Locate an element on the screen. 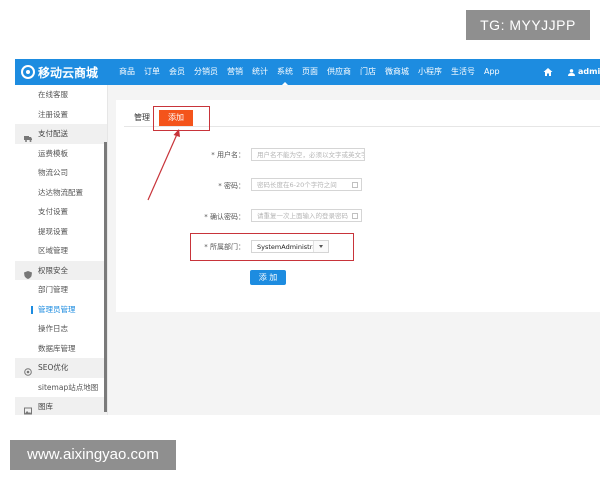 The image size is (600, 480). nav-item-13: App is located at coordinates (492, 72).